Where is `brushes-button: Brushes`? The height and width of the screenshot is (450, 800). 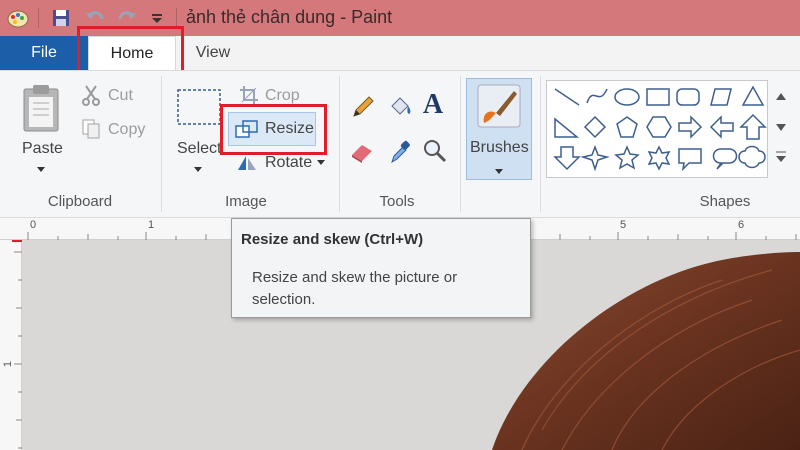
brushes-button: Brushes is located at coordinates (499, 129).